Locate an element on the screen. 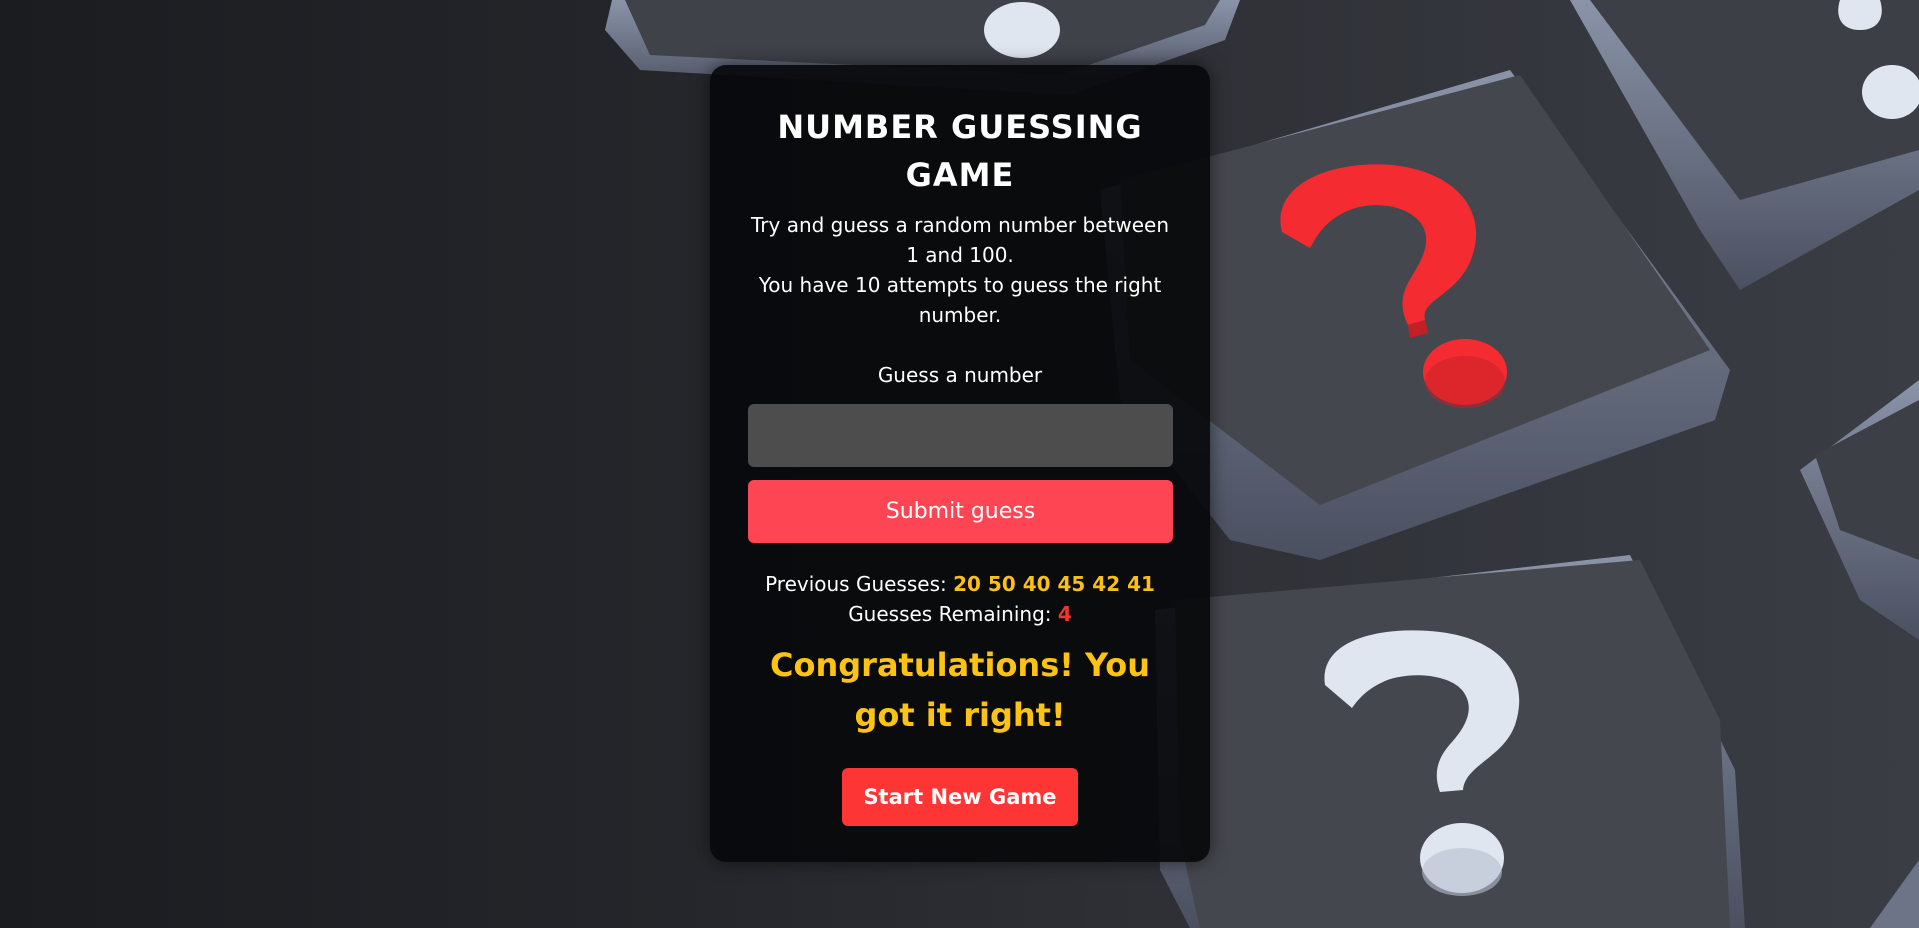 Image resolution: width=1919 pixels, height=928 pixels. game-title: NUMBER GUESSING GAME is located at coordinates (960, 151).